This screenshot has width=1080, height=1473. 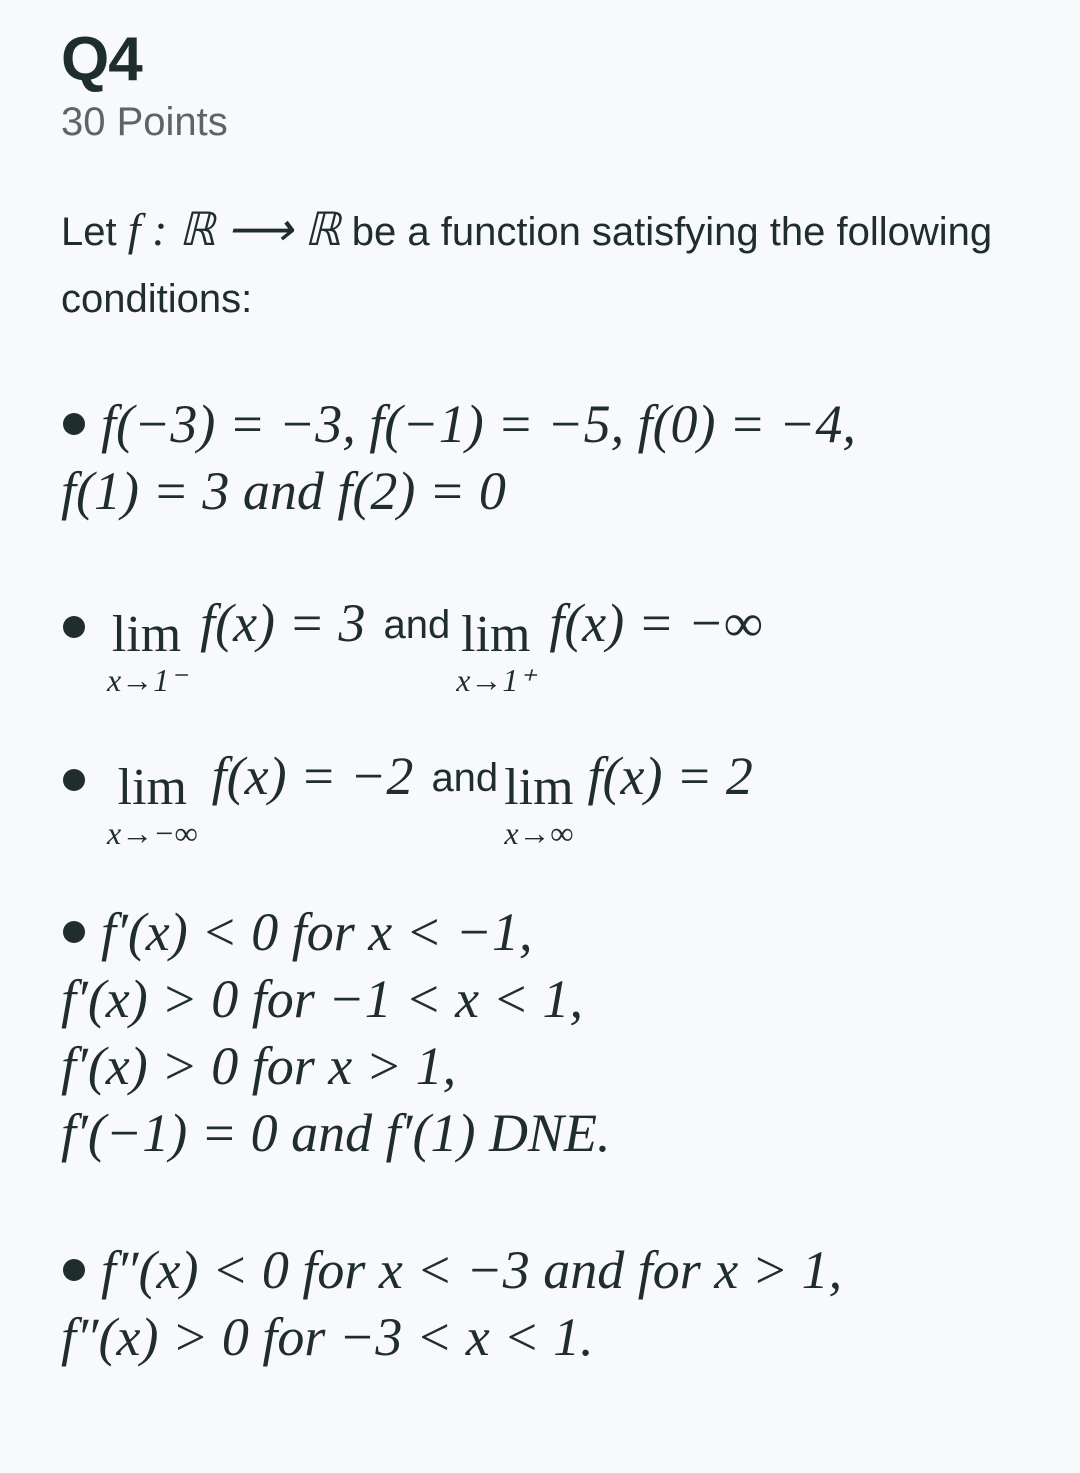 What do you see at coordinates (656, 623) in the screenshot?
I see `limit-expression: f(x) = −∞` at bounding box center [656, 623].